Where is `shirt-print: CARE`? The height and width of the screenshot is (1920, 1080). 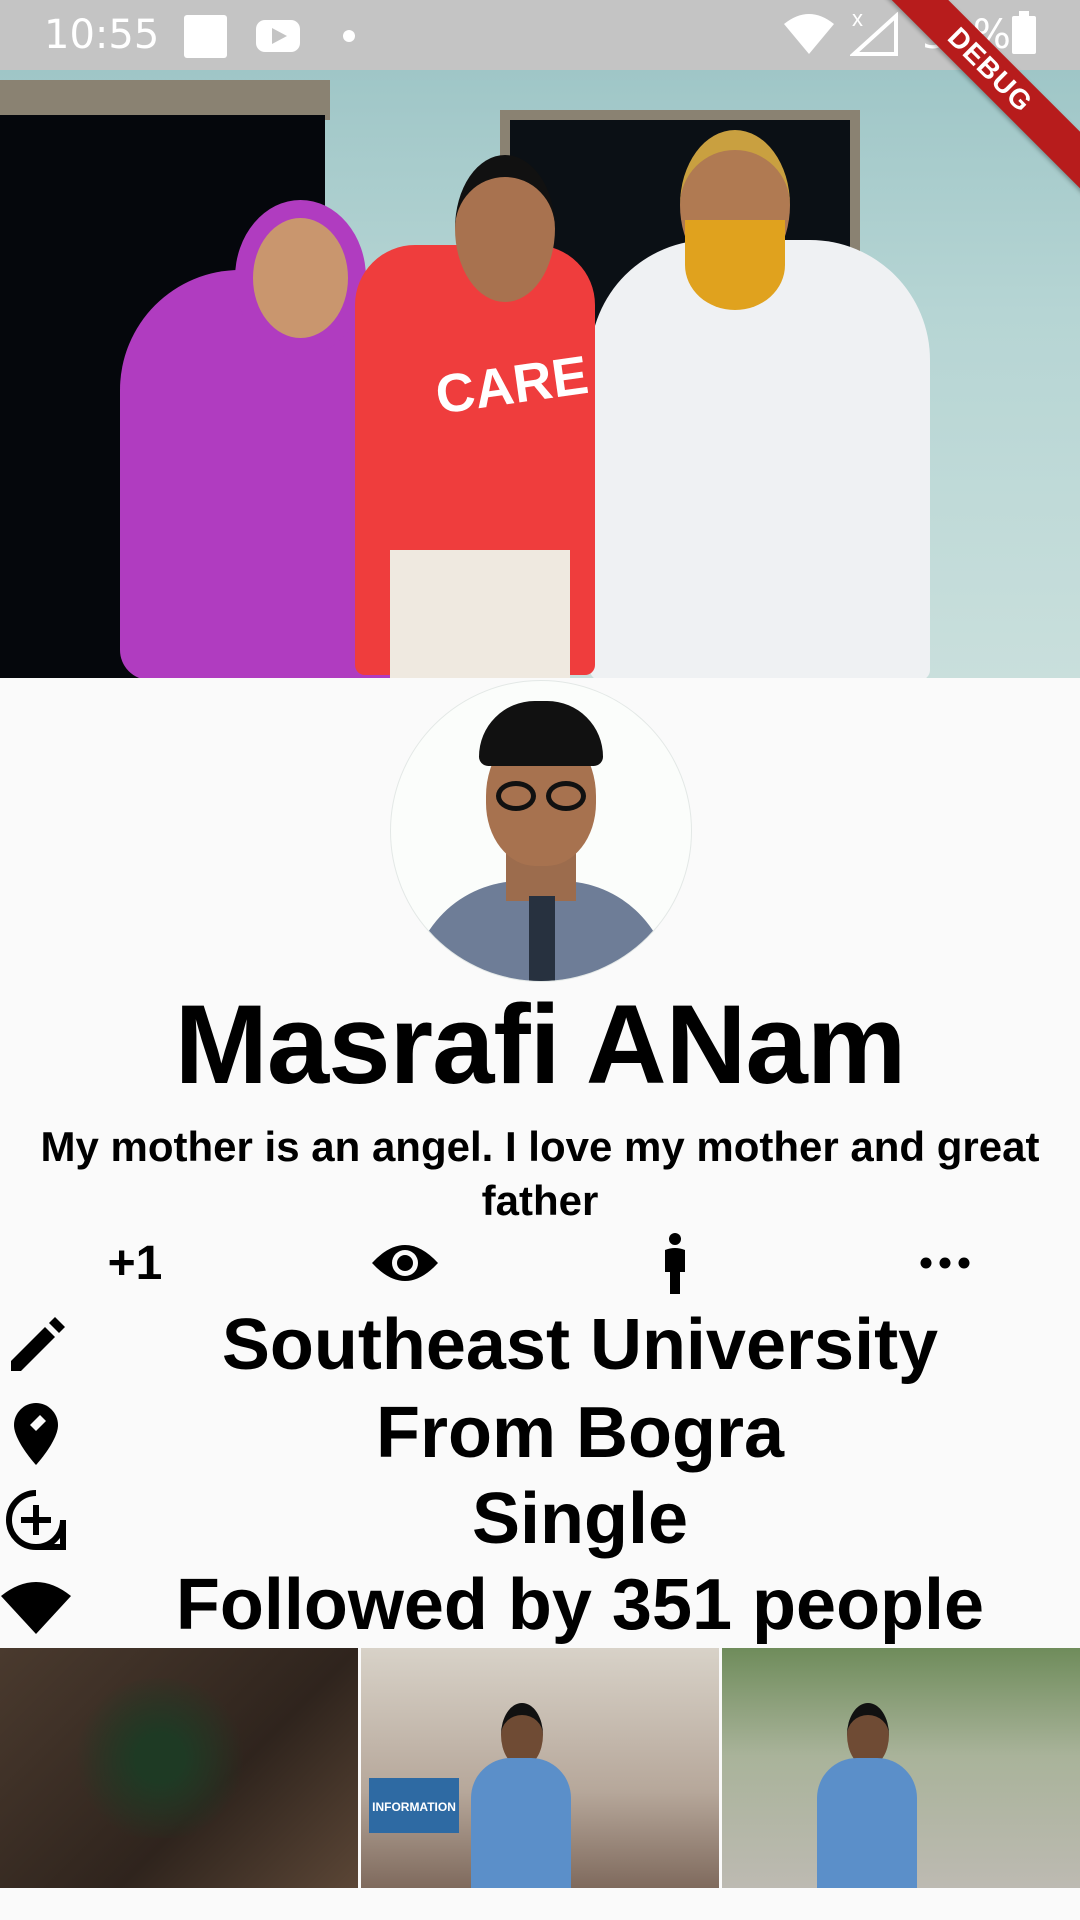 shirt-print: CARE is located at coordinates (511, 385).